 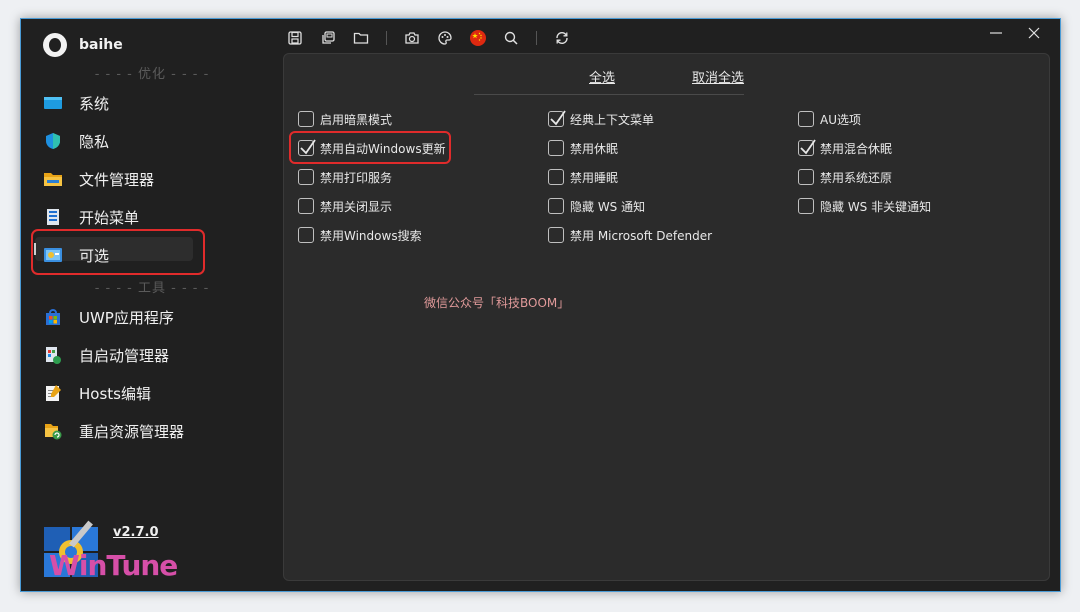 I want to click on search-icon, so click(x=511, y=38).